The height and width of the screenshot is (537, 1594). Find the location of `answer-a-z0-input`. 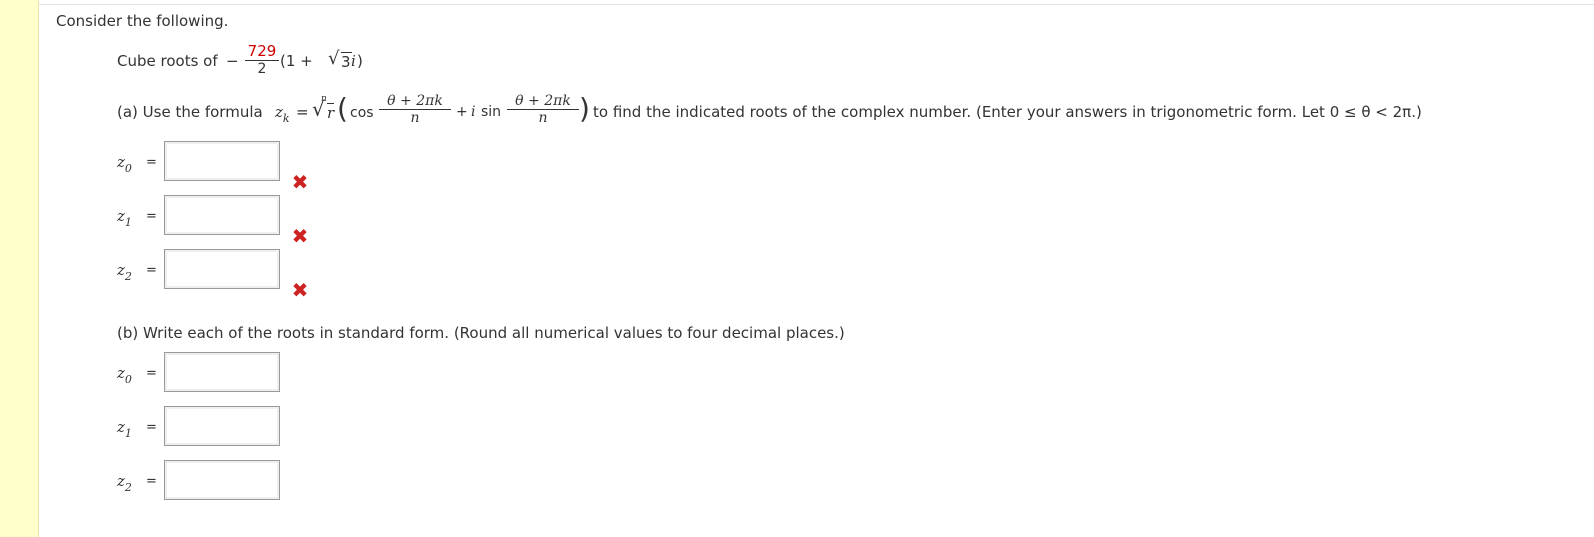

answer-a-z0-input is located at coordinates (222, 161).